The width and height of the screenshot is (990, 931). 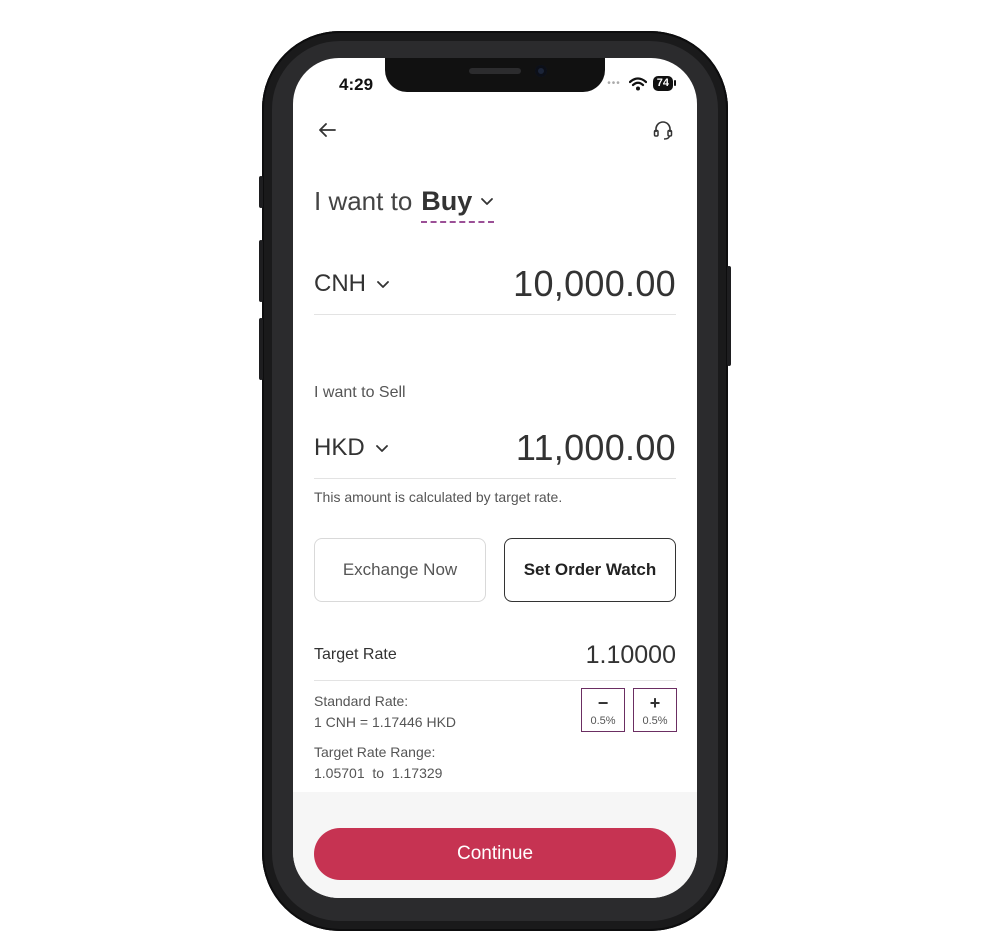 What do you see at coordinates (355, 654) in the screenshot?
I see `target-rate-label: Target Rate` at bounding box center [355, 654].